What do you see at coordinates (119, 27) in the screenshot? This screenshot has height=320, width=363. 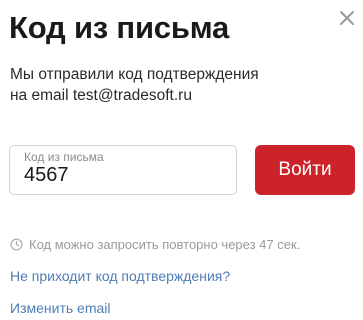 I see `page-title: Код из письма` at bounding box center [119, 27].